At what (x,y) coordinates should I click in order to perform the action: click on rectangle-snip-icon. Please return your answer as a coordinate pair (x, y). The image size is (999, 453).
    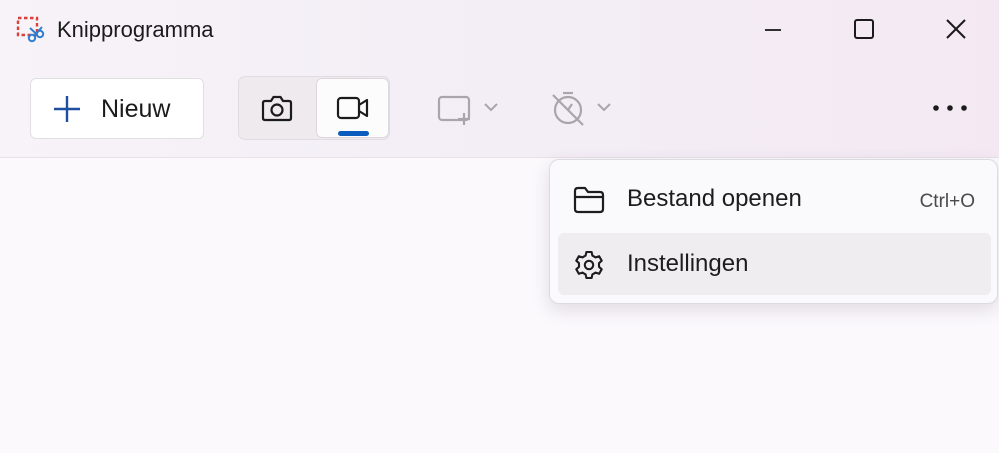
    Looking at the image, I should click on (467, 110).